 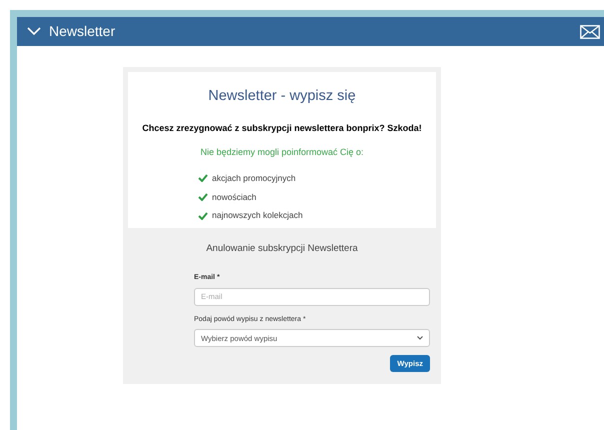 What do you see at coordinates (234, 197) in the screenshot?
I see `benefit-text: nowościach` at bounding box center [234, 197].